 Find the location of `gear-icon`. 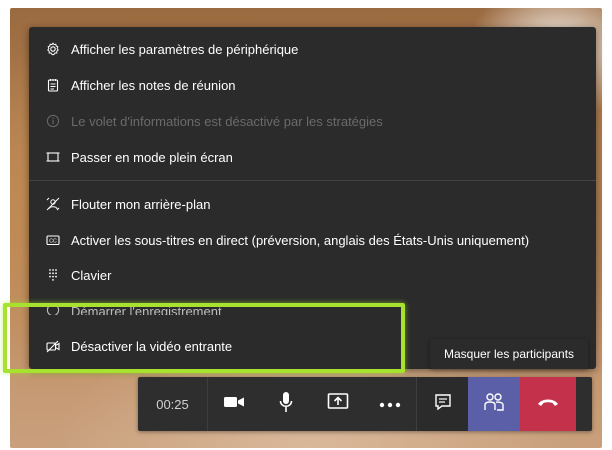

gear-icon is located at coordinates (53, 49).